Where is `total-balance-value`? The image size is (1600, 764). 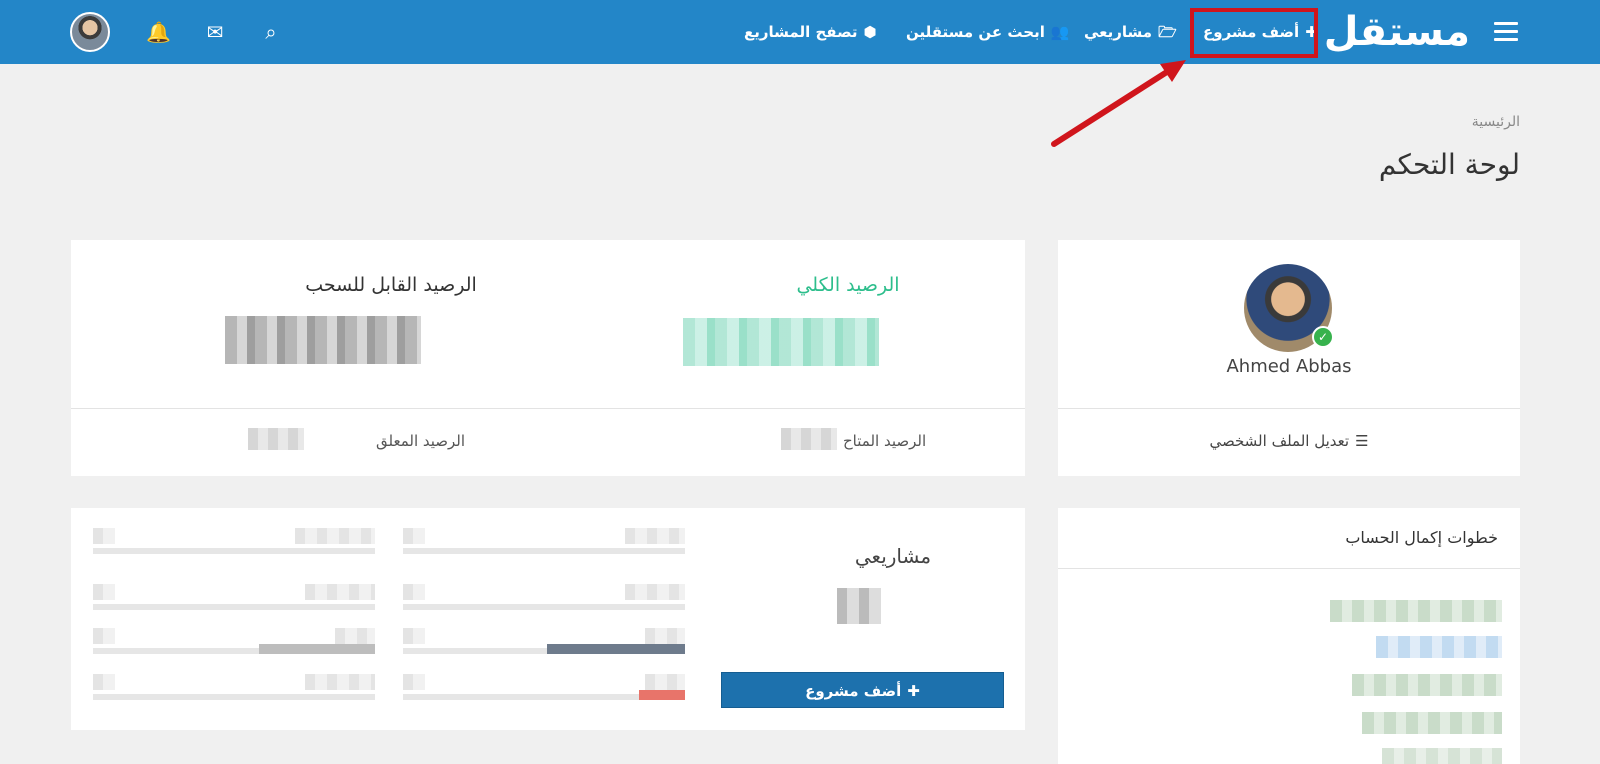 total-balance-value is located at coordinates (781, 342).